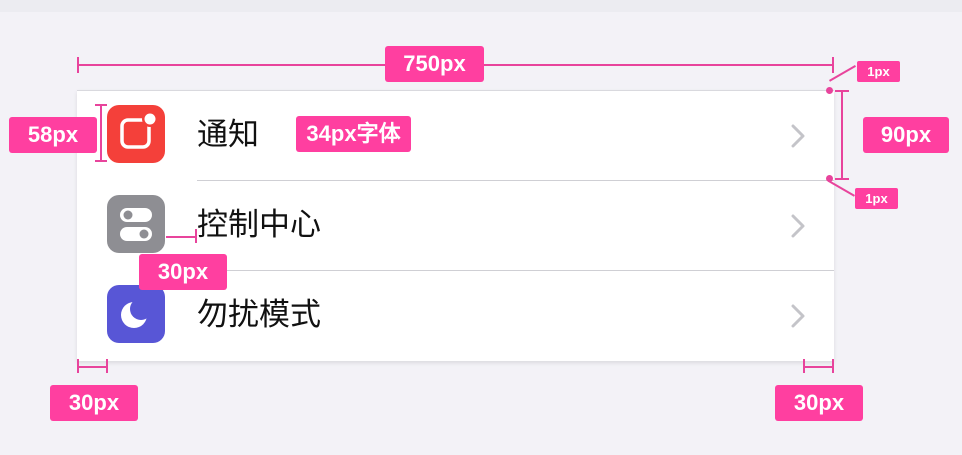 The width and height of the screenshot is (962, 455). Describe the element at coordinates (818, 367) in the screenshot. I see `right-margin-dimension-line` at that location.